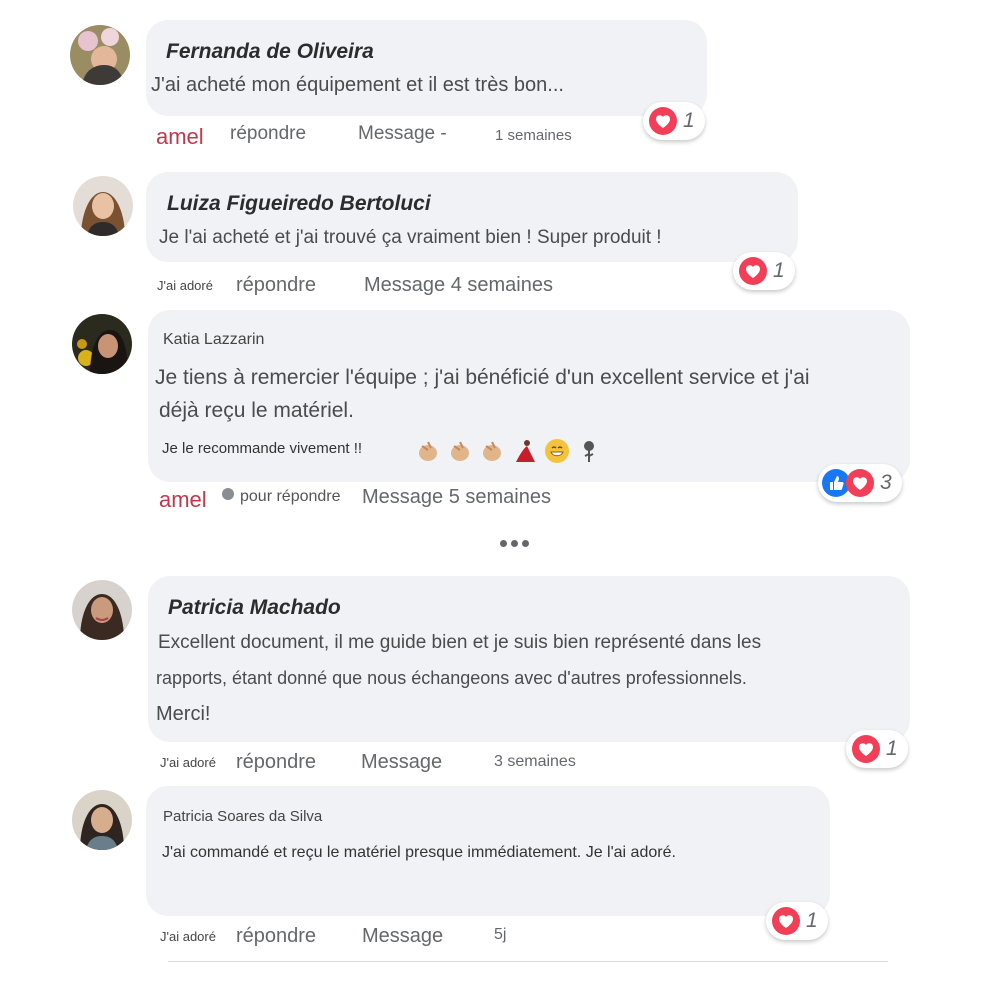 The height and width of the screenshot is (988, 993). What do you see at coordinates (213, 340) in the screenshot?
I see `comment-author: Katia Lazzarin` at bounding box center [213, 340].